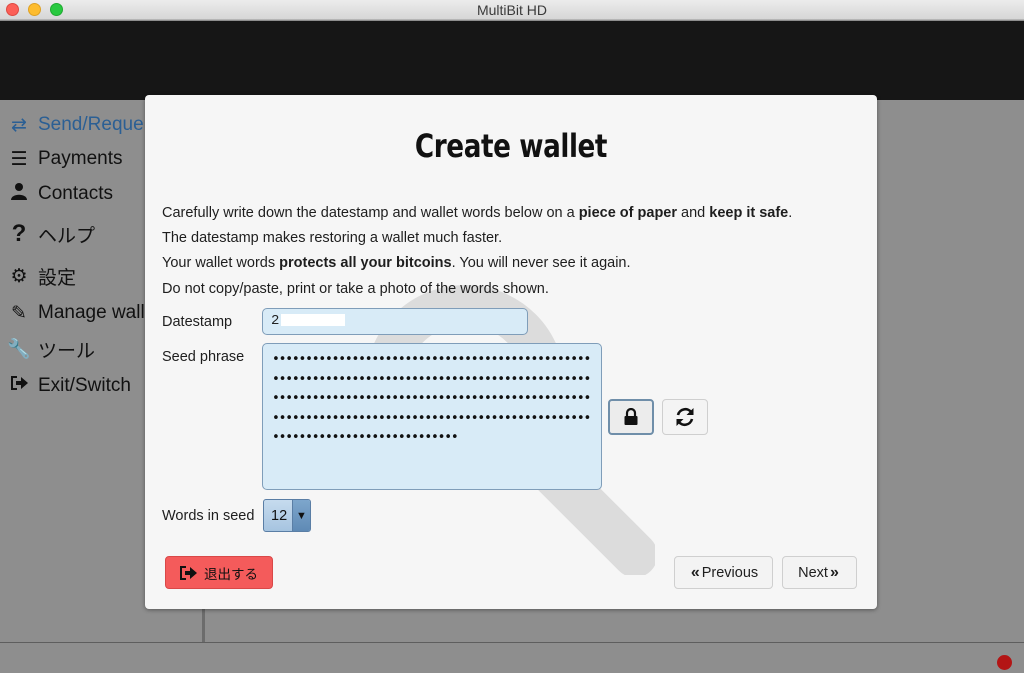 The width and height of the screenshot is (1024, 673). What do you see at coordinates (301, 515) in the screenshot?
I see `chevron-down-icon: ▼` at bounding box center [301, 515].